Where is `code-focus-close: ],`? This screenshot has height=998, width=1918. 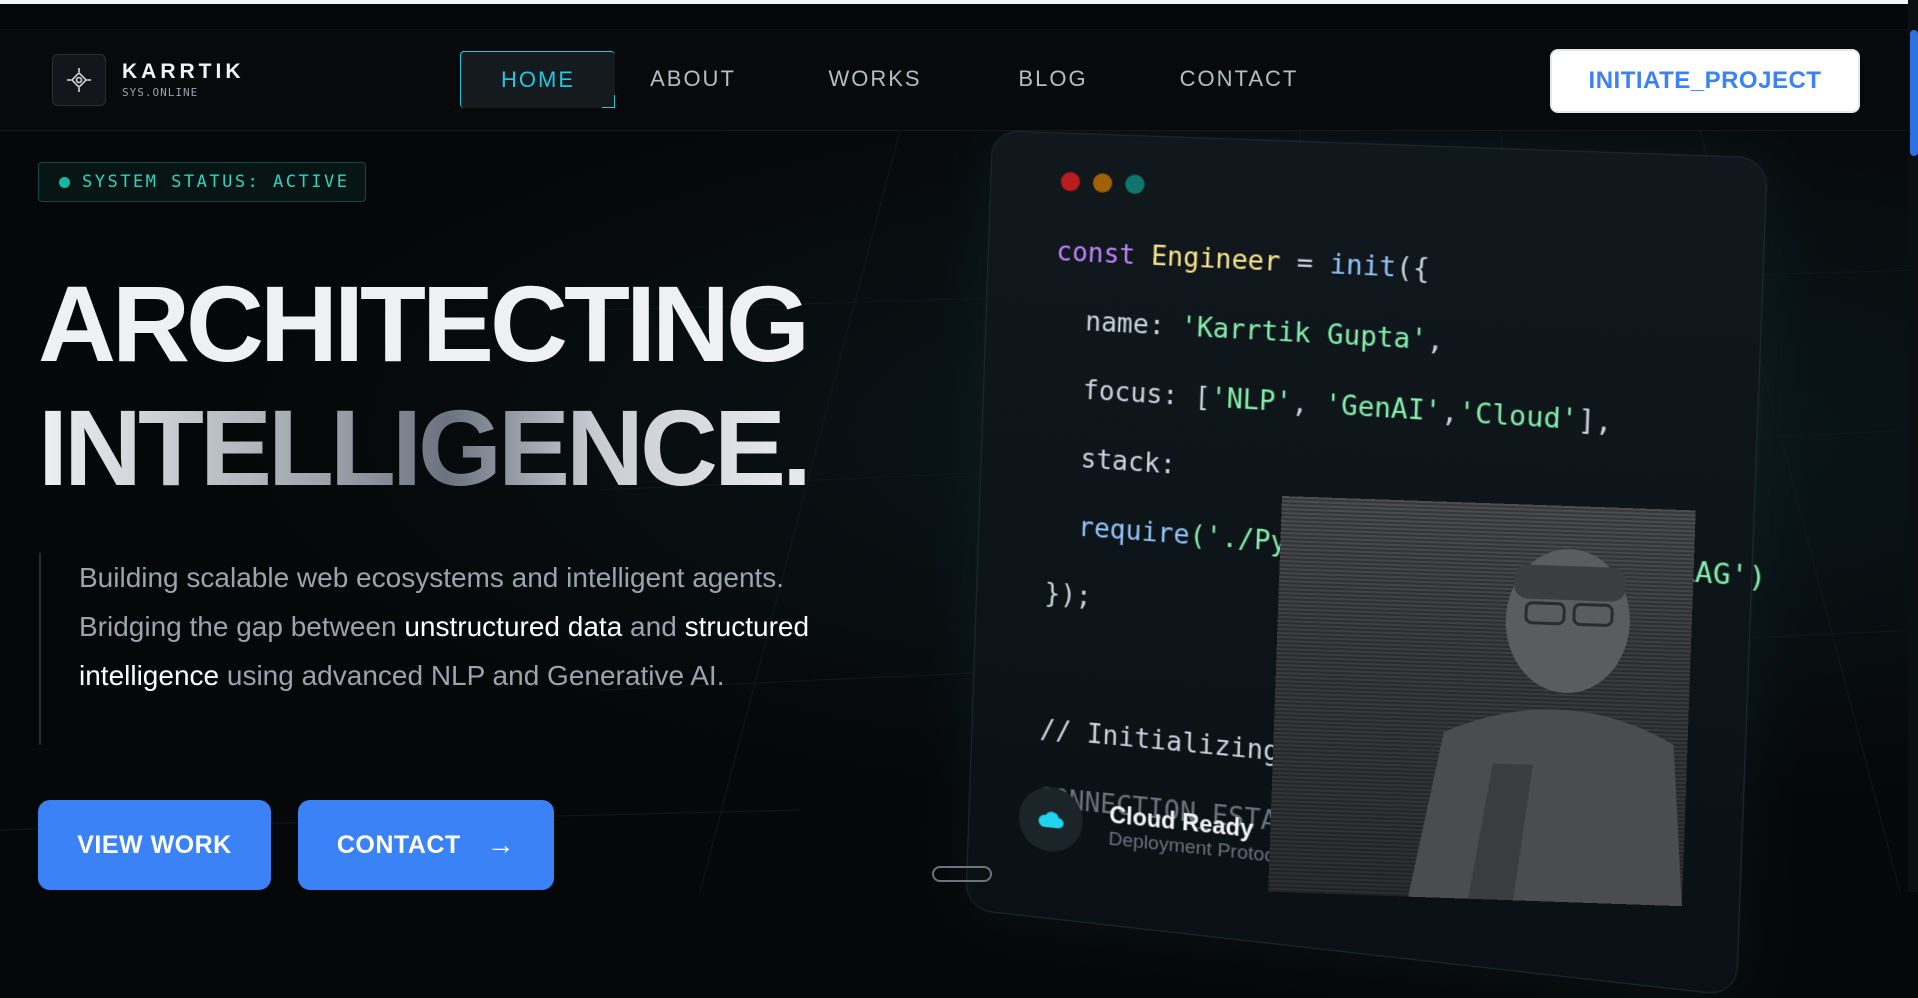 code-focus-close: ], is located at coordinates (1595, 421).